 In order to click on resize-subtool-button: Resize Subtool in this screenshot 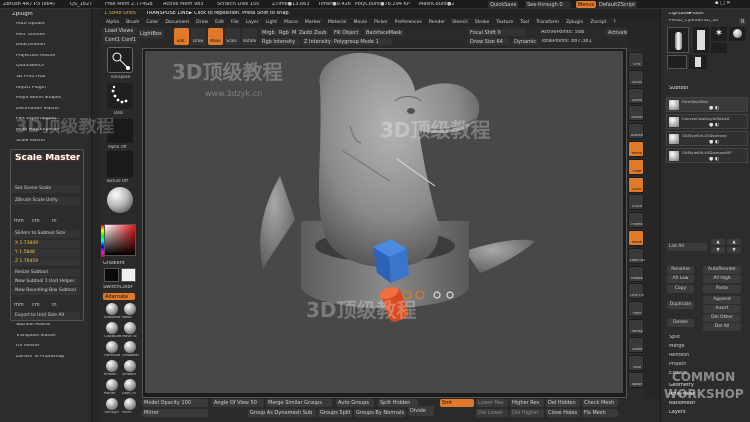, I will do `click(46, 273)`.